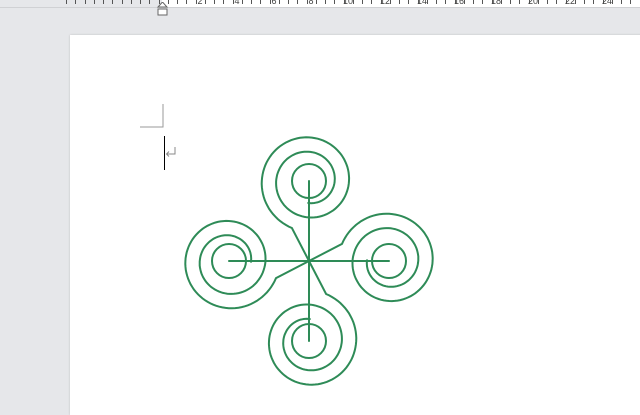 This screenshot has height=415, width=640. What do you see at coordinates (533, 3) in the screenshot?
I see `ruler-number: 20` at bounding box center [533, 3].